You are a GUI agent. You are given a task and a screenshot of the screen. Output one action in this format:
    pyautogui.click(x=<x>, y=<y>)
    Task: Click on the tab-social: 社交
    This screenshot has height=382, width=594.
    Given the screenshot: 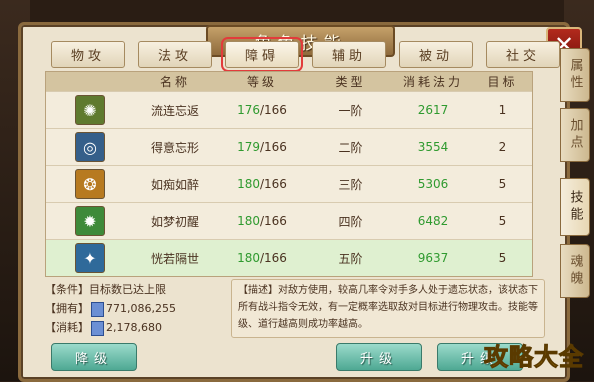 What is the action you would take?
    pyautogui.click(x=523, y=54)
    